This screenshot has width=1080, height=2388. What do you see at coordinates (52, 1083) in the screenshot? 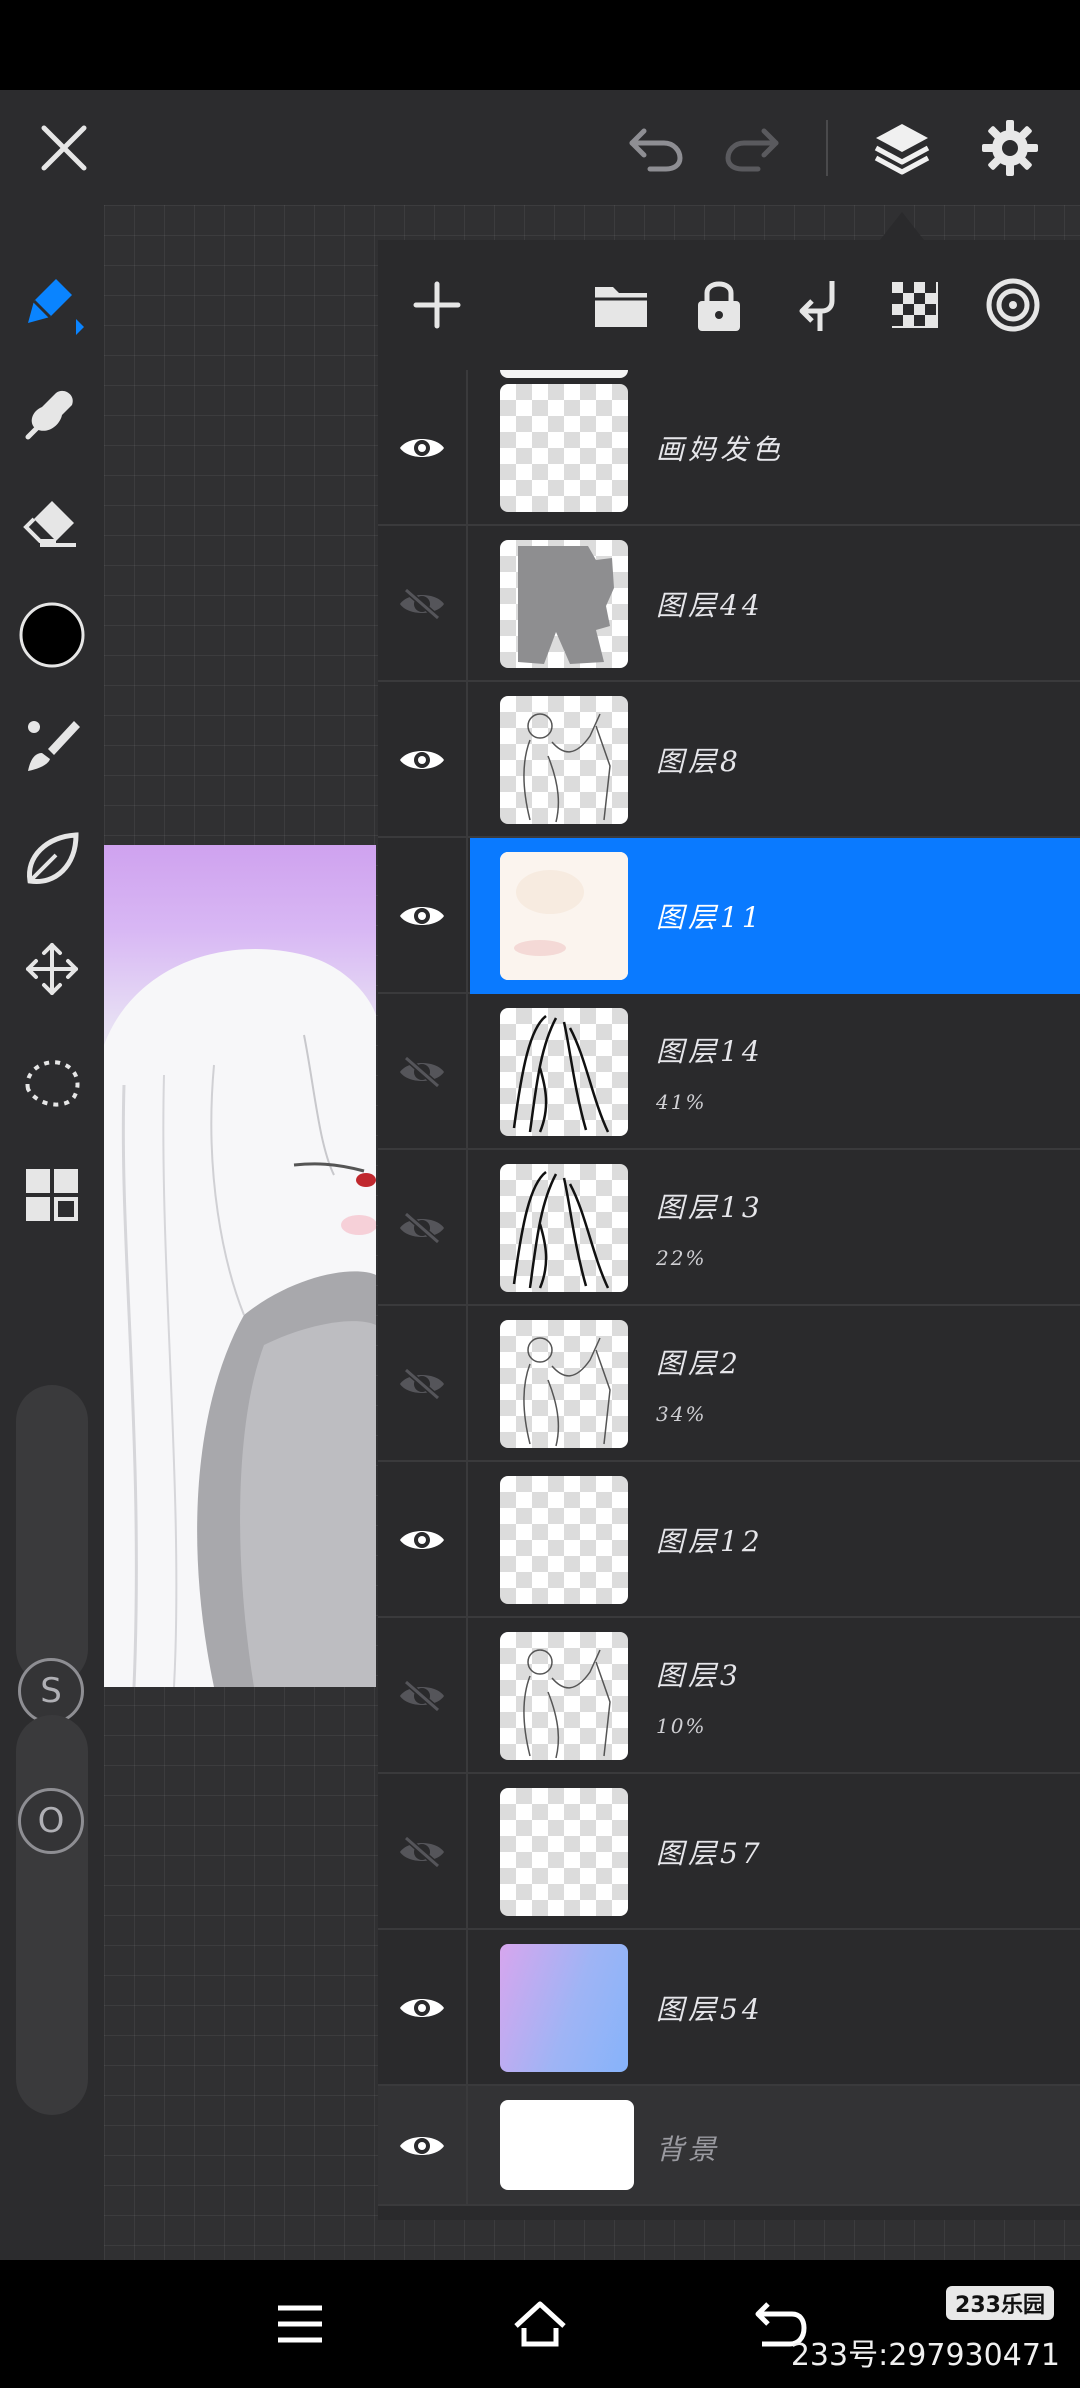
I see `lasso-icon` at bounding box center [52, 1083].